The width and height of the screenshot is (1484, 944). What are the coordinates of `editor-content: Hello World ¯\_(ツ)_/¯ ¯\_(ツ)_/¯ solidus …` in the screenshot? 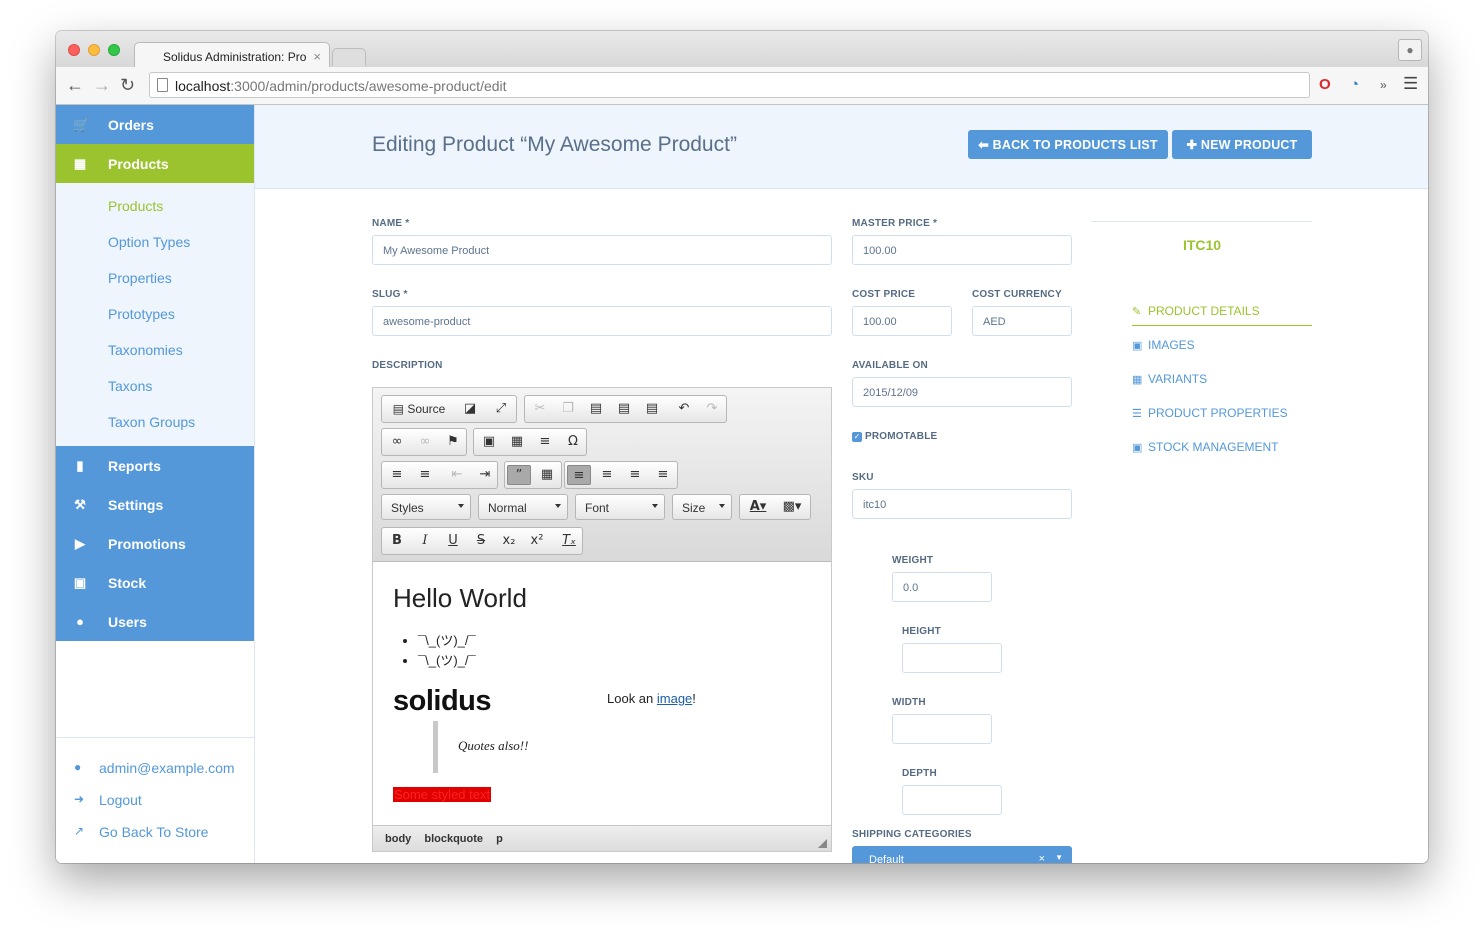 It's located at (602, 694).